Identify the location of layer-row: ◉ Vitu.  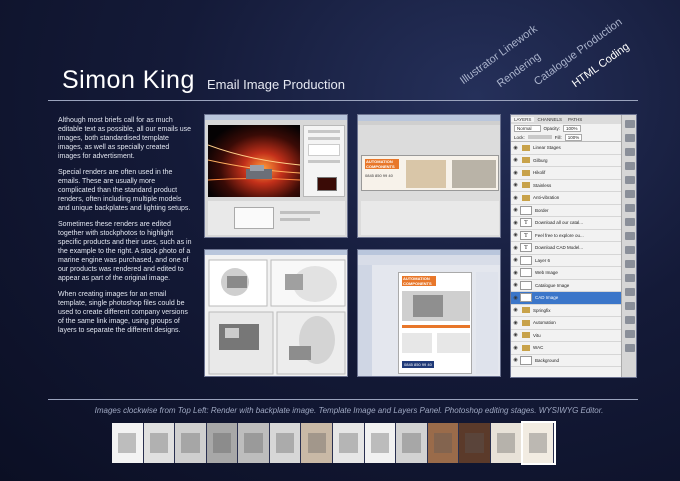
(566, 336).